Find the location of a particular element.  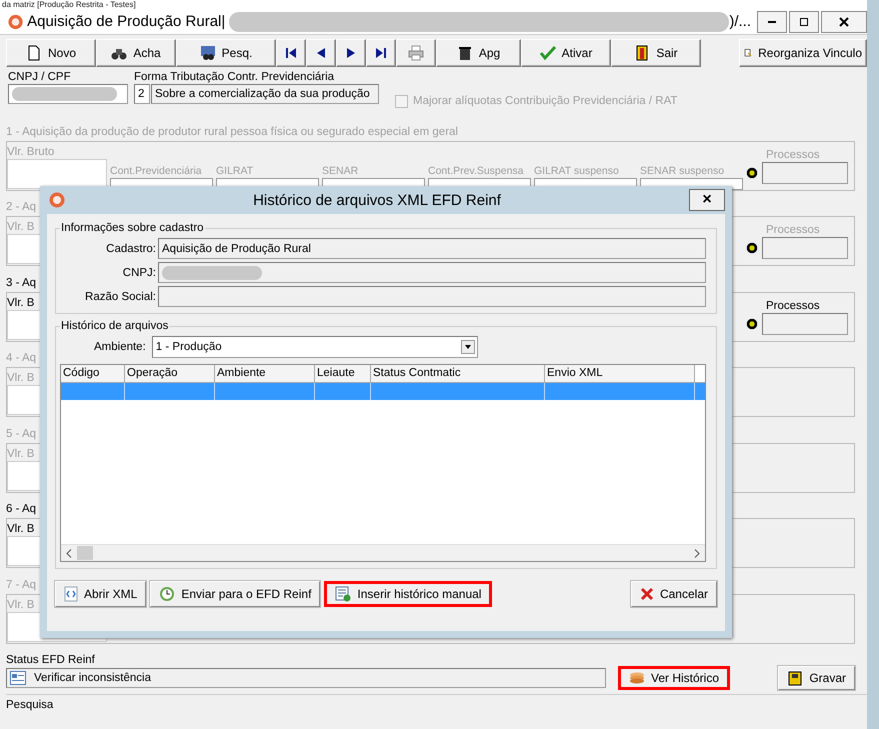

toolbar-button: Novo is located at coordinates (51, 53).